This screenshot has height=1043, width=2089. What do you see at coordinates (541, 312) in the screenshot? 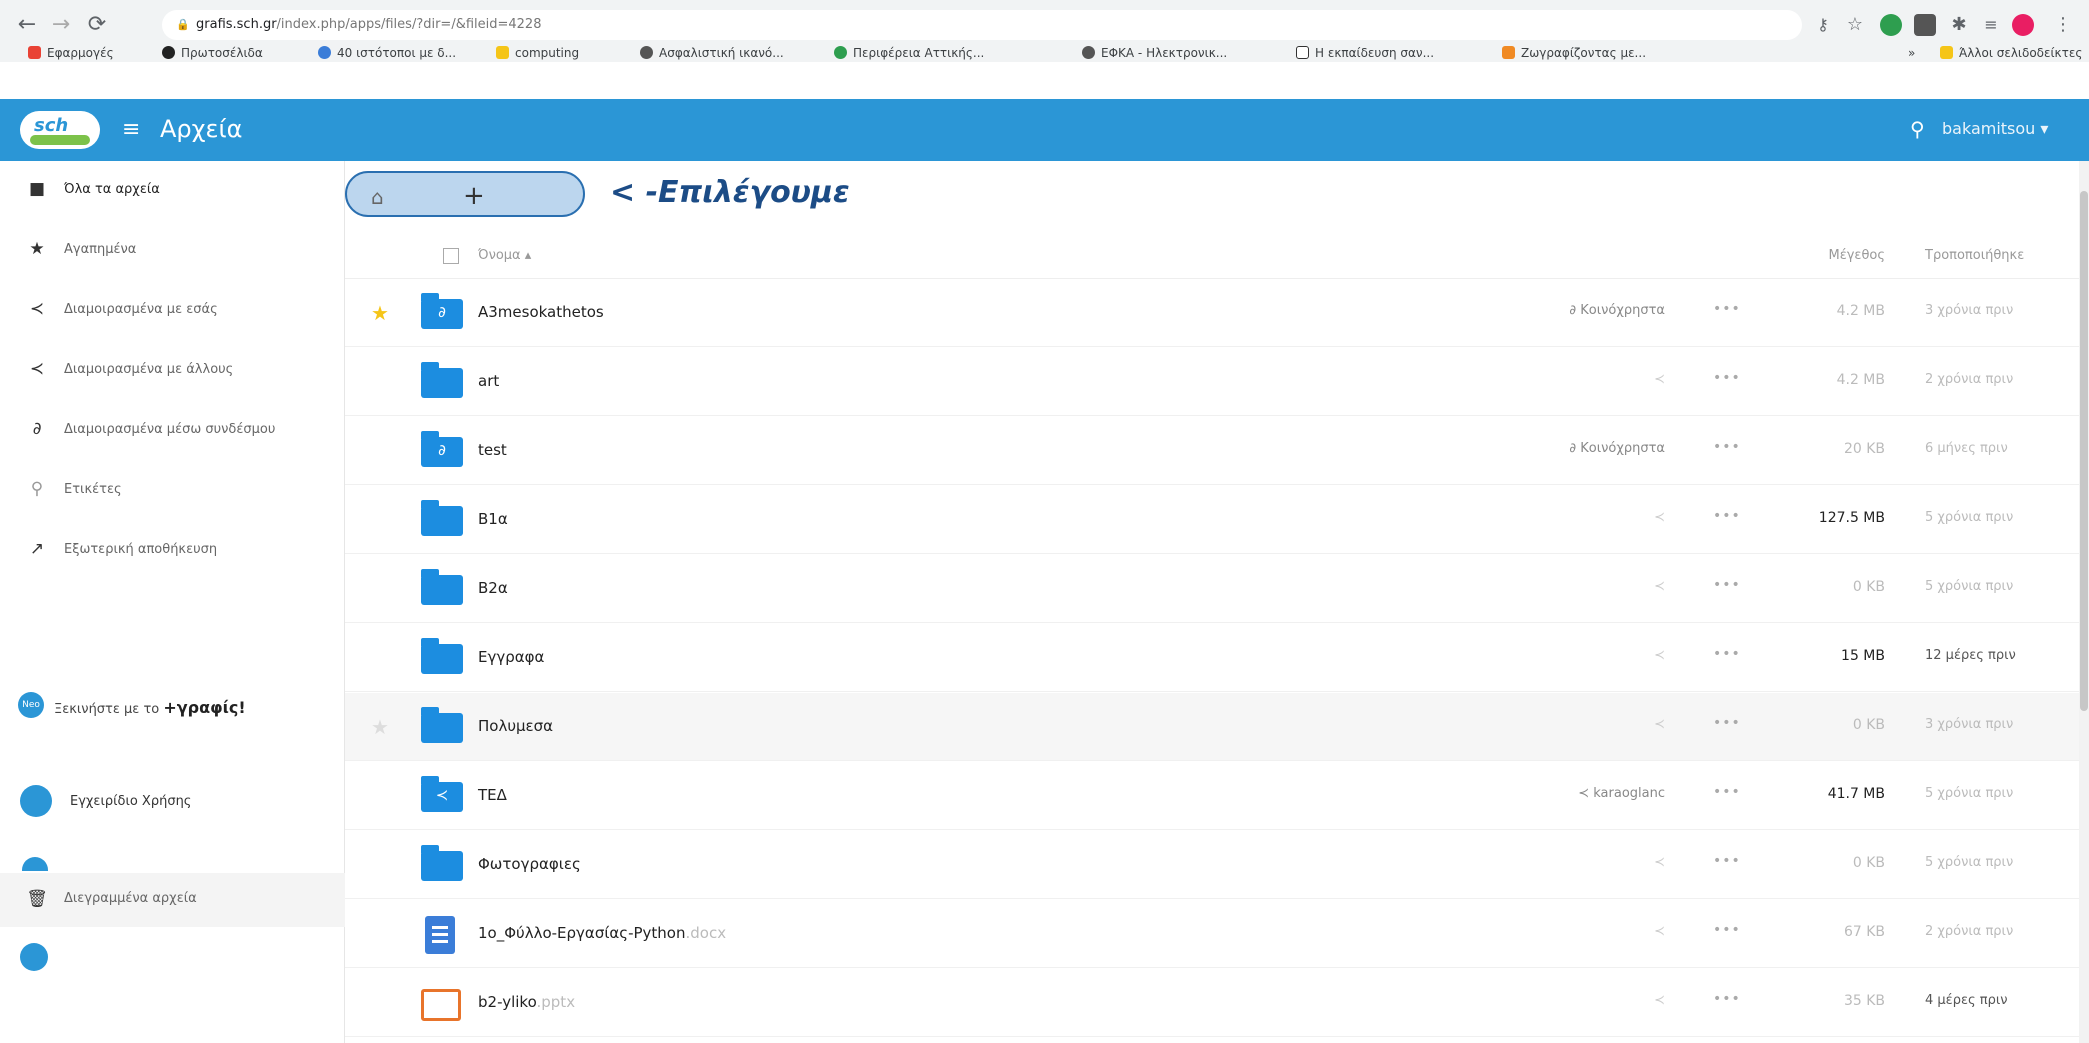
I see `file-name: A3mesokathetos` at bounding box center [541, 312].